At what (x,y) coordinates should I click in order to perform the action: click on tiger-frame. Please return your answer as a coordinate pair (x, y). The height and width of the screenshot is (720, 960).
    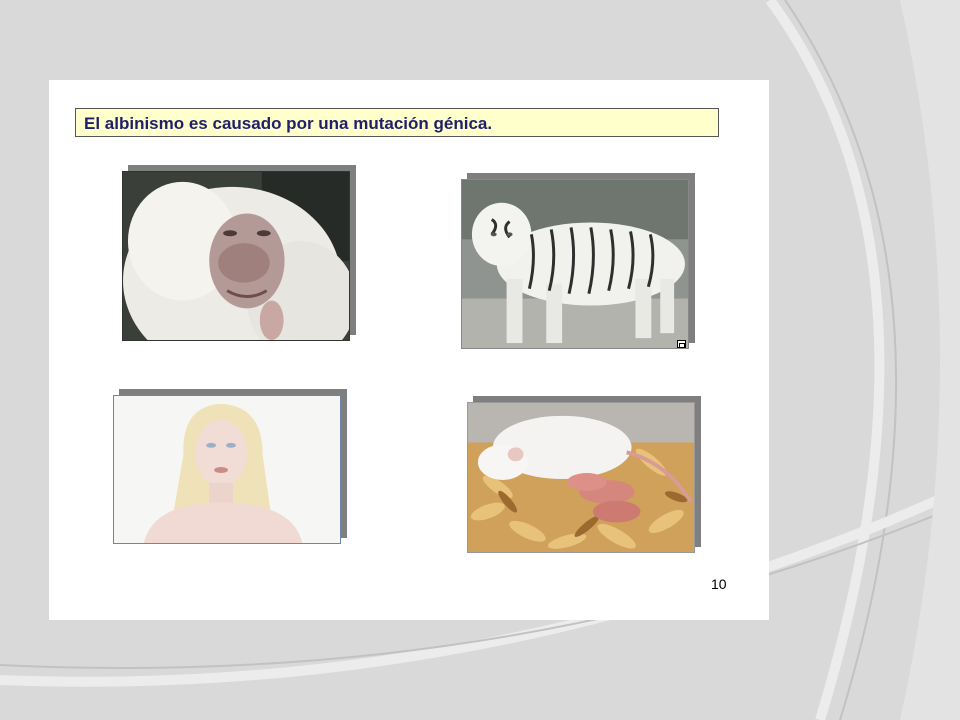
    Looking at the image, I should click on (578, 261).